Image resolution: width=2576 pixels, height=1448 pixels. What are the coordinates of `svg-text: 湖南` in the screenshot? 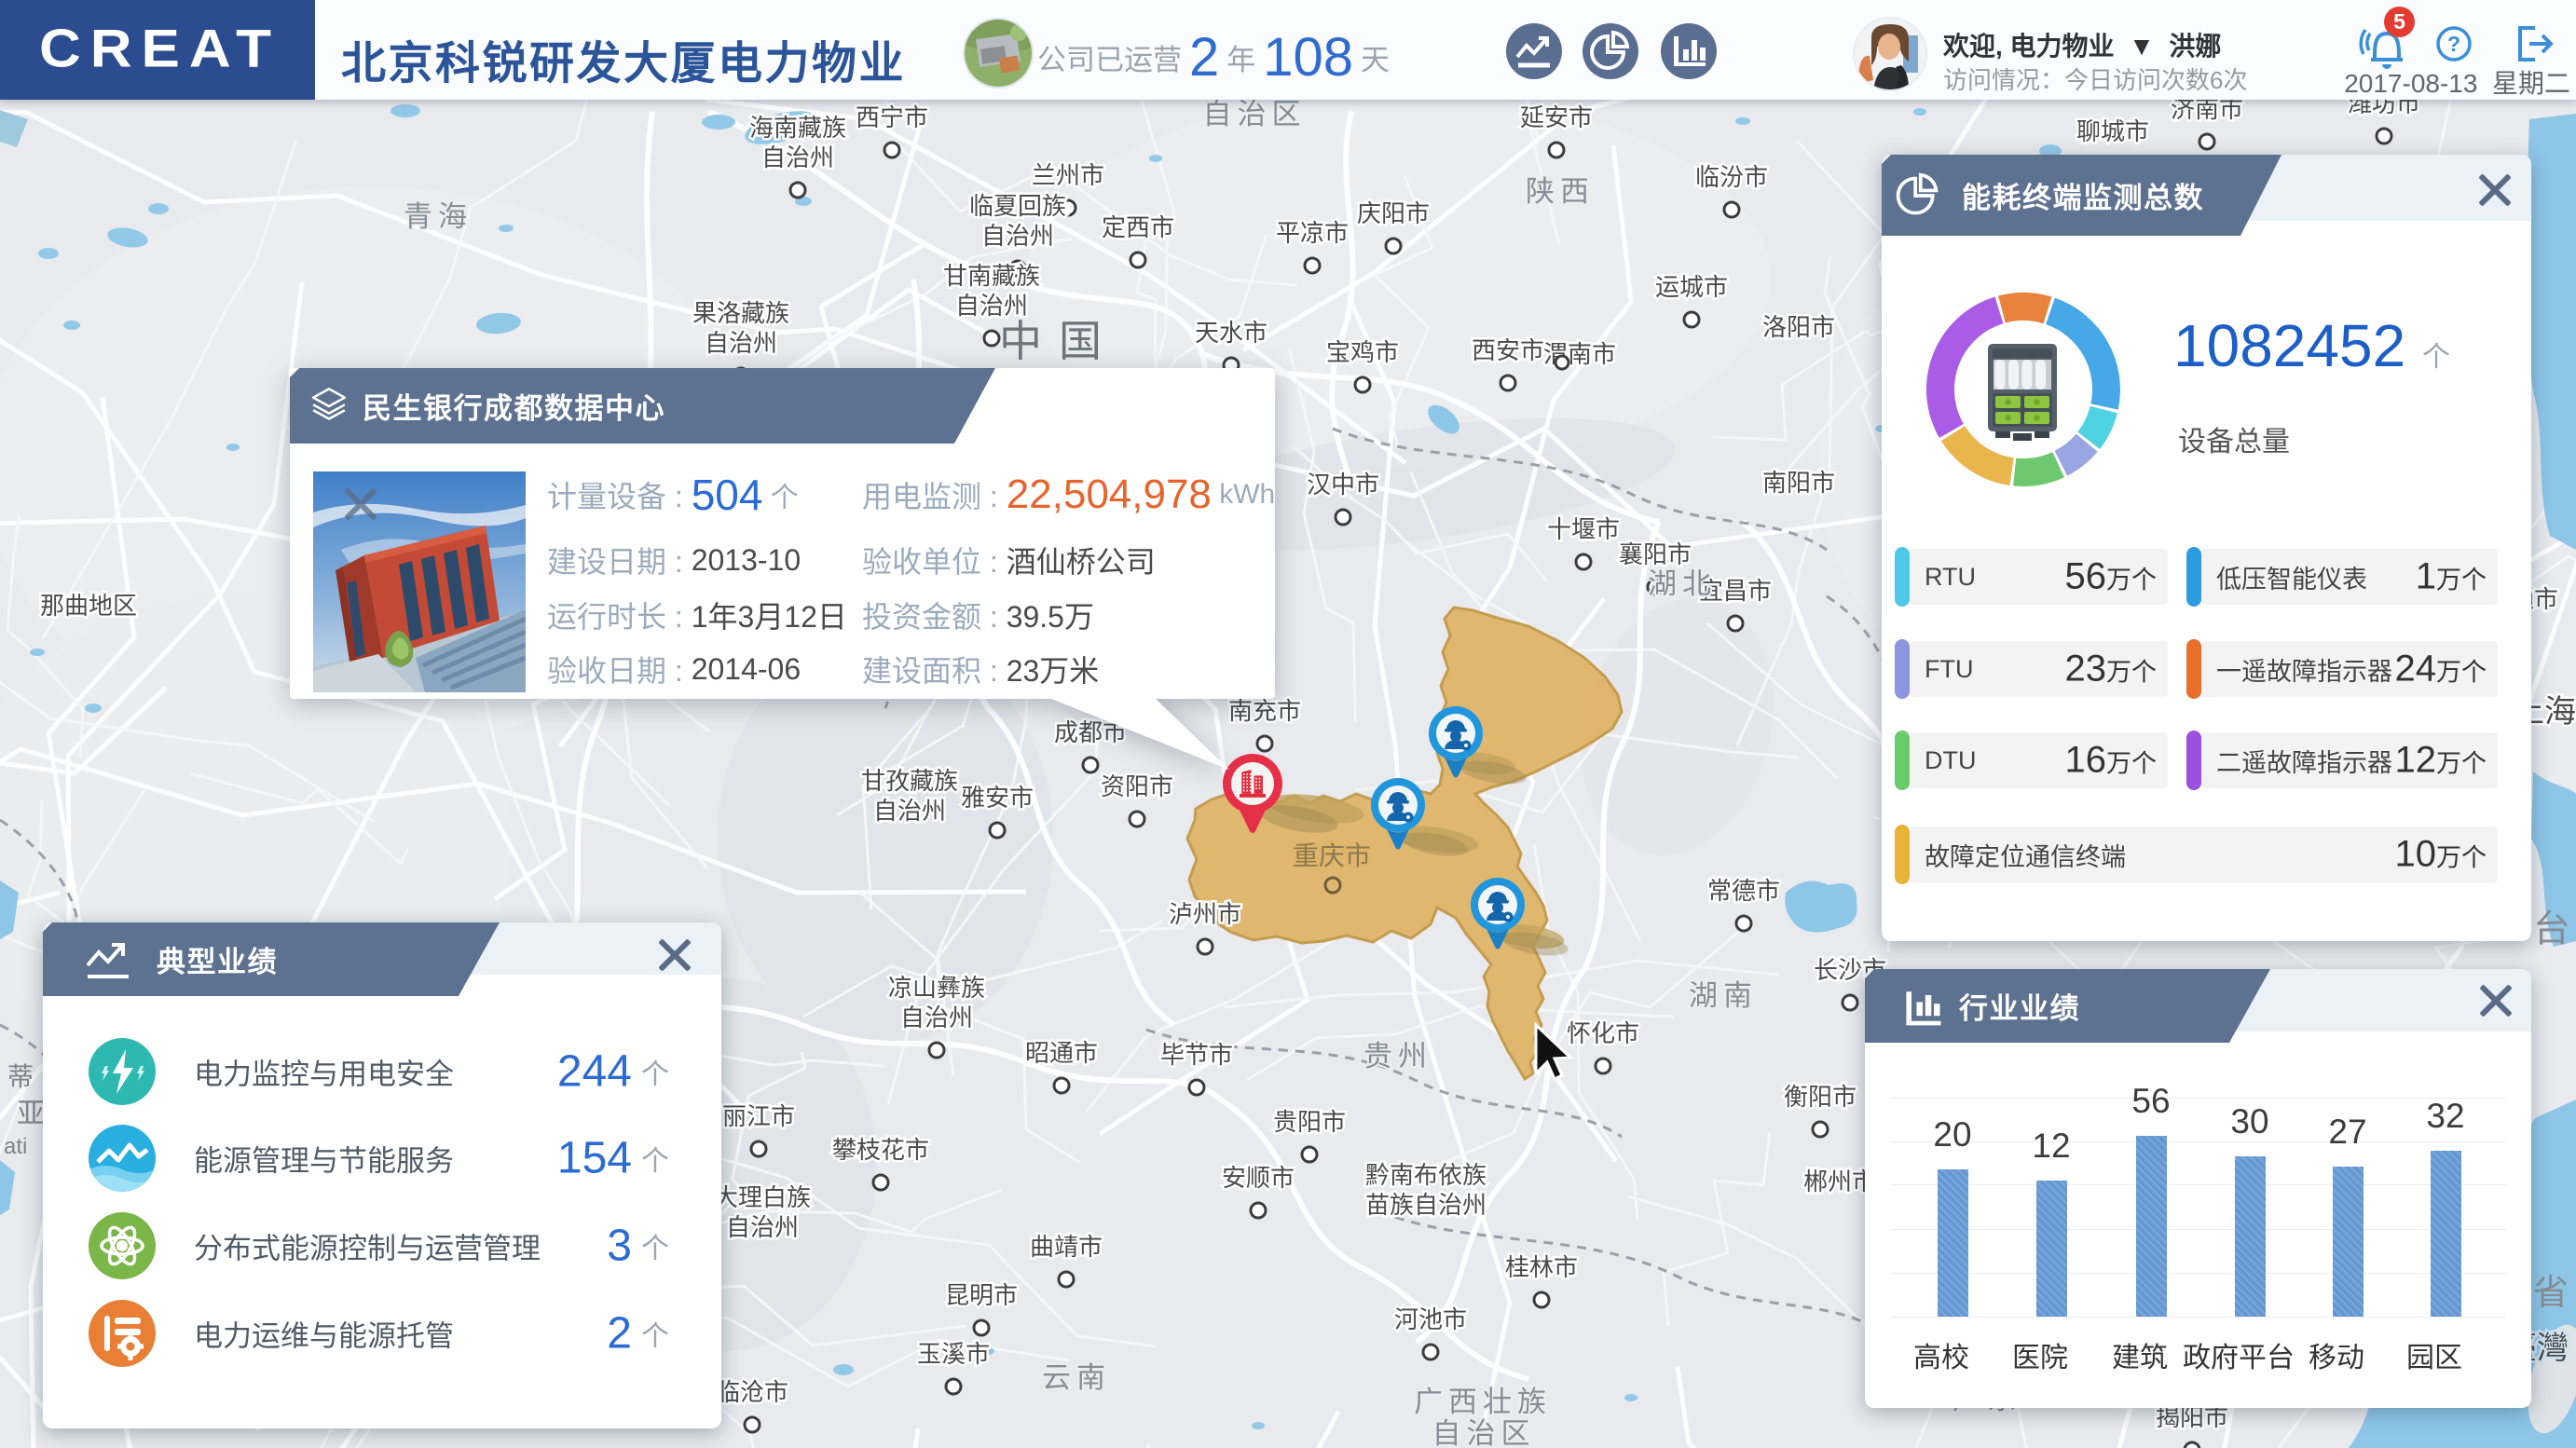 It's located at (1723, 995).